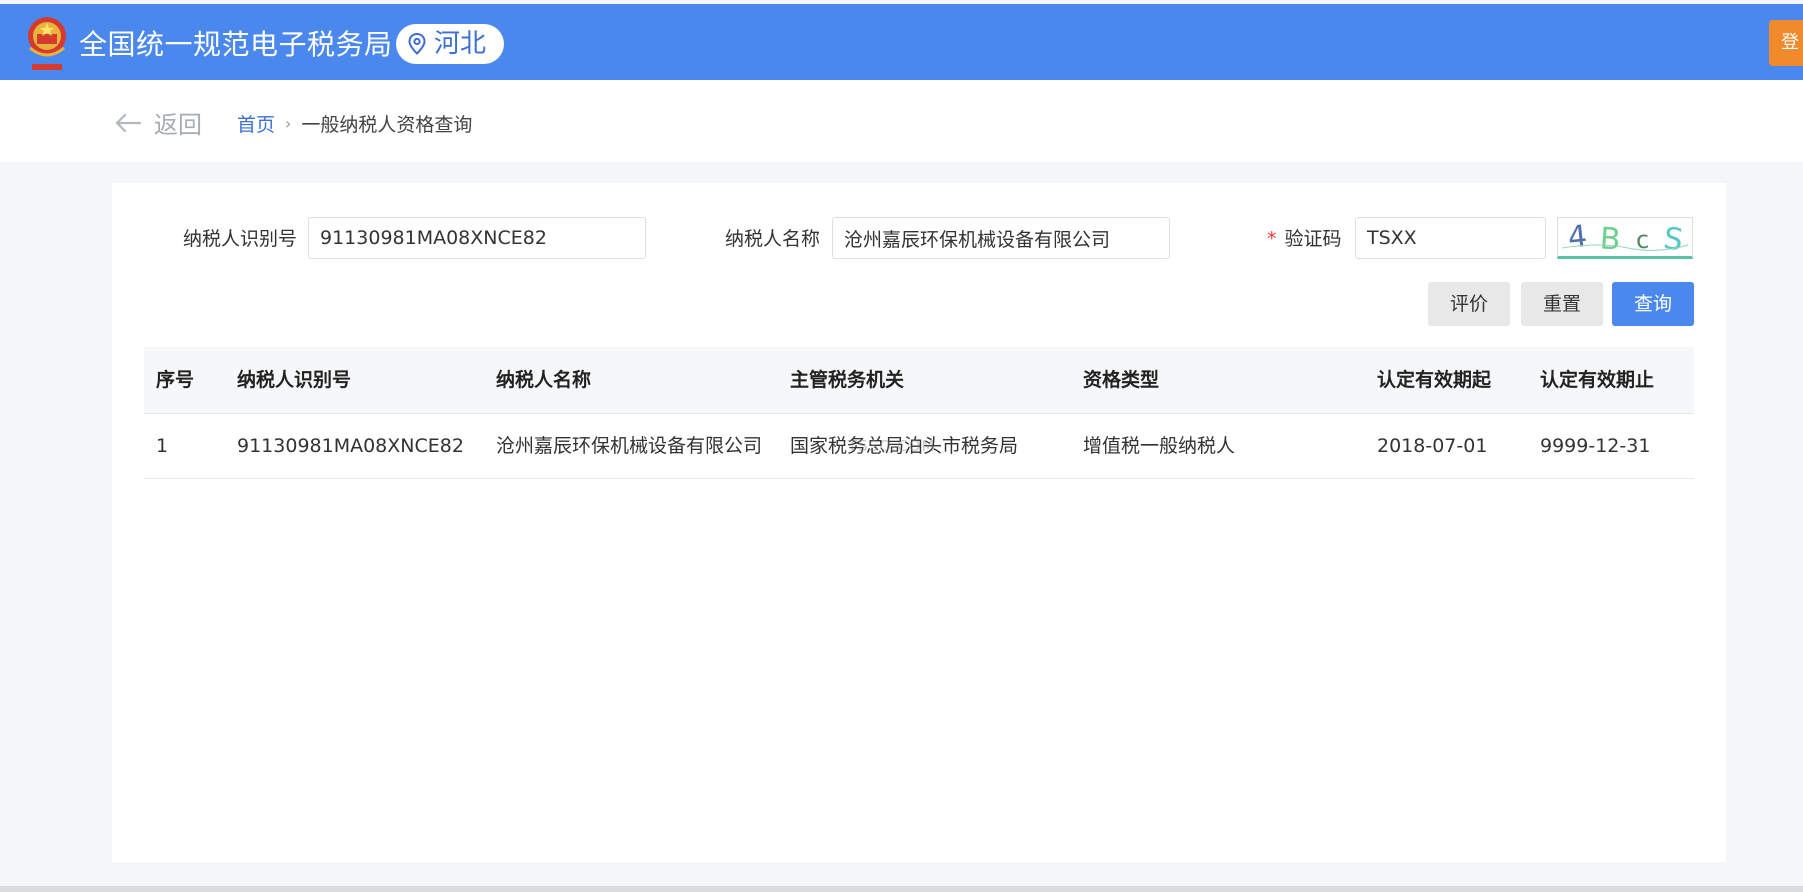 This screenshot has height=892, width=1803. I want to click on svg-text: B, so click(1610, 238).